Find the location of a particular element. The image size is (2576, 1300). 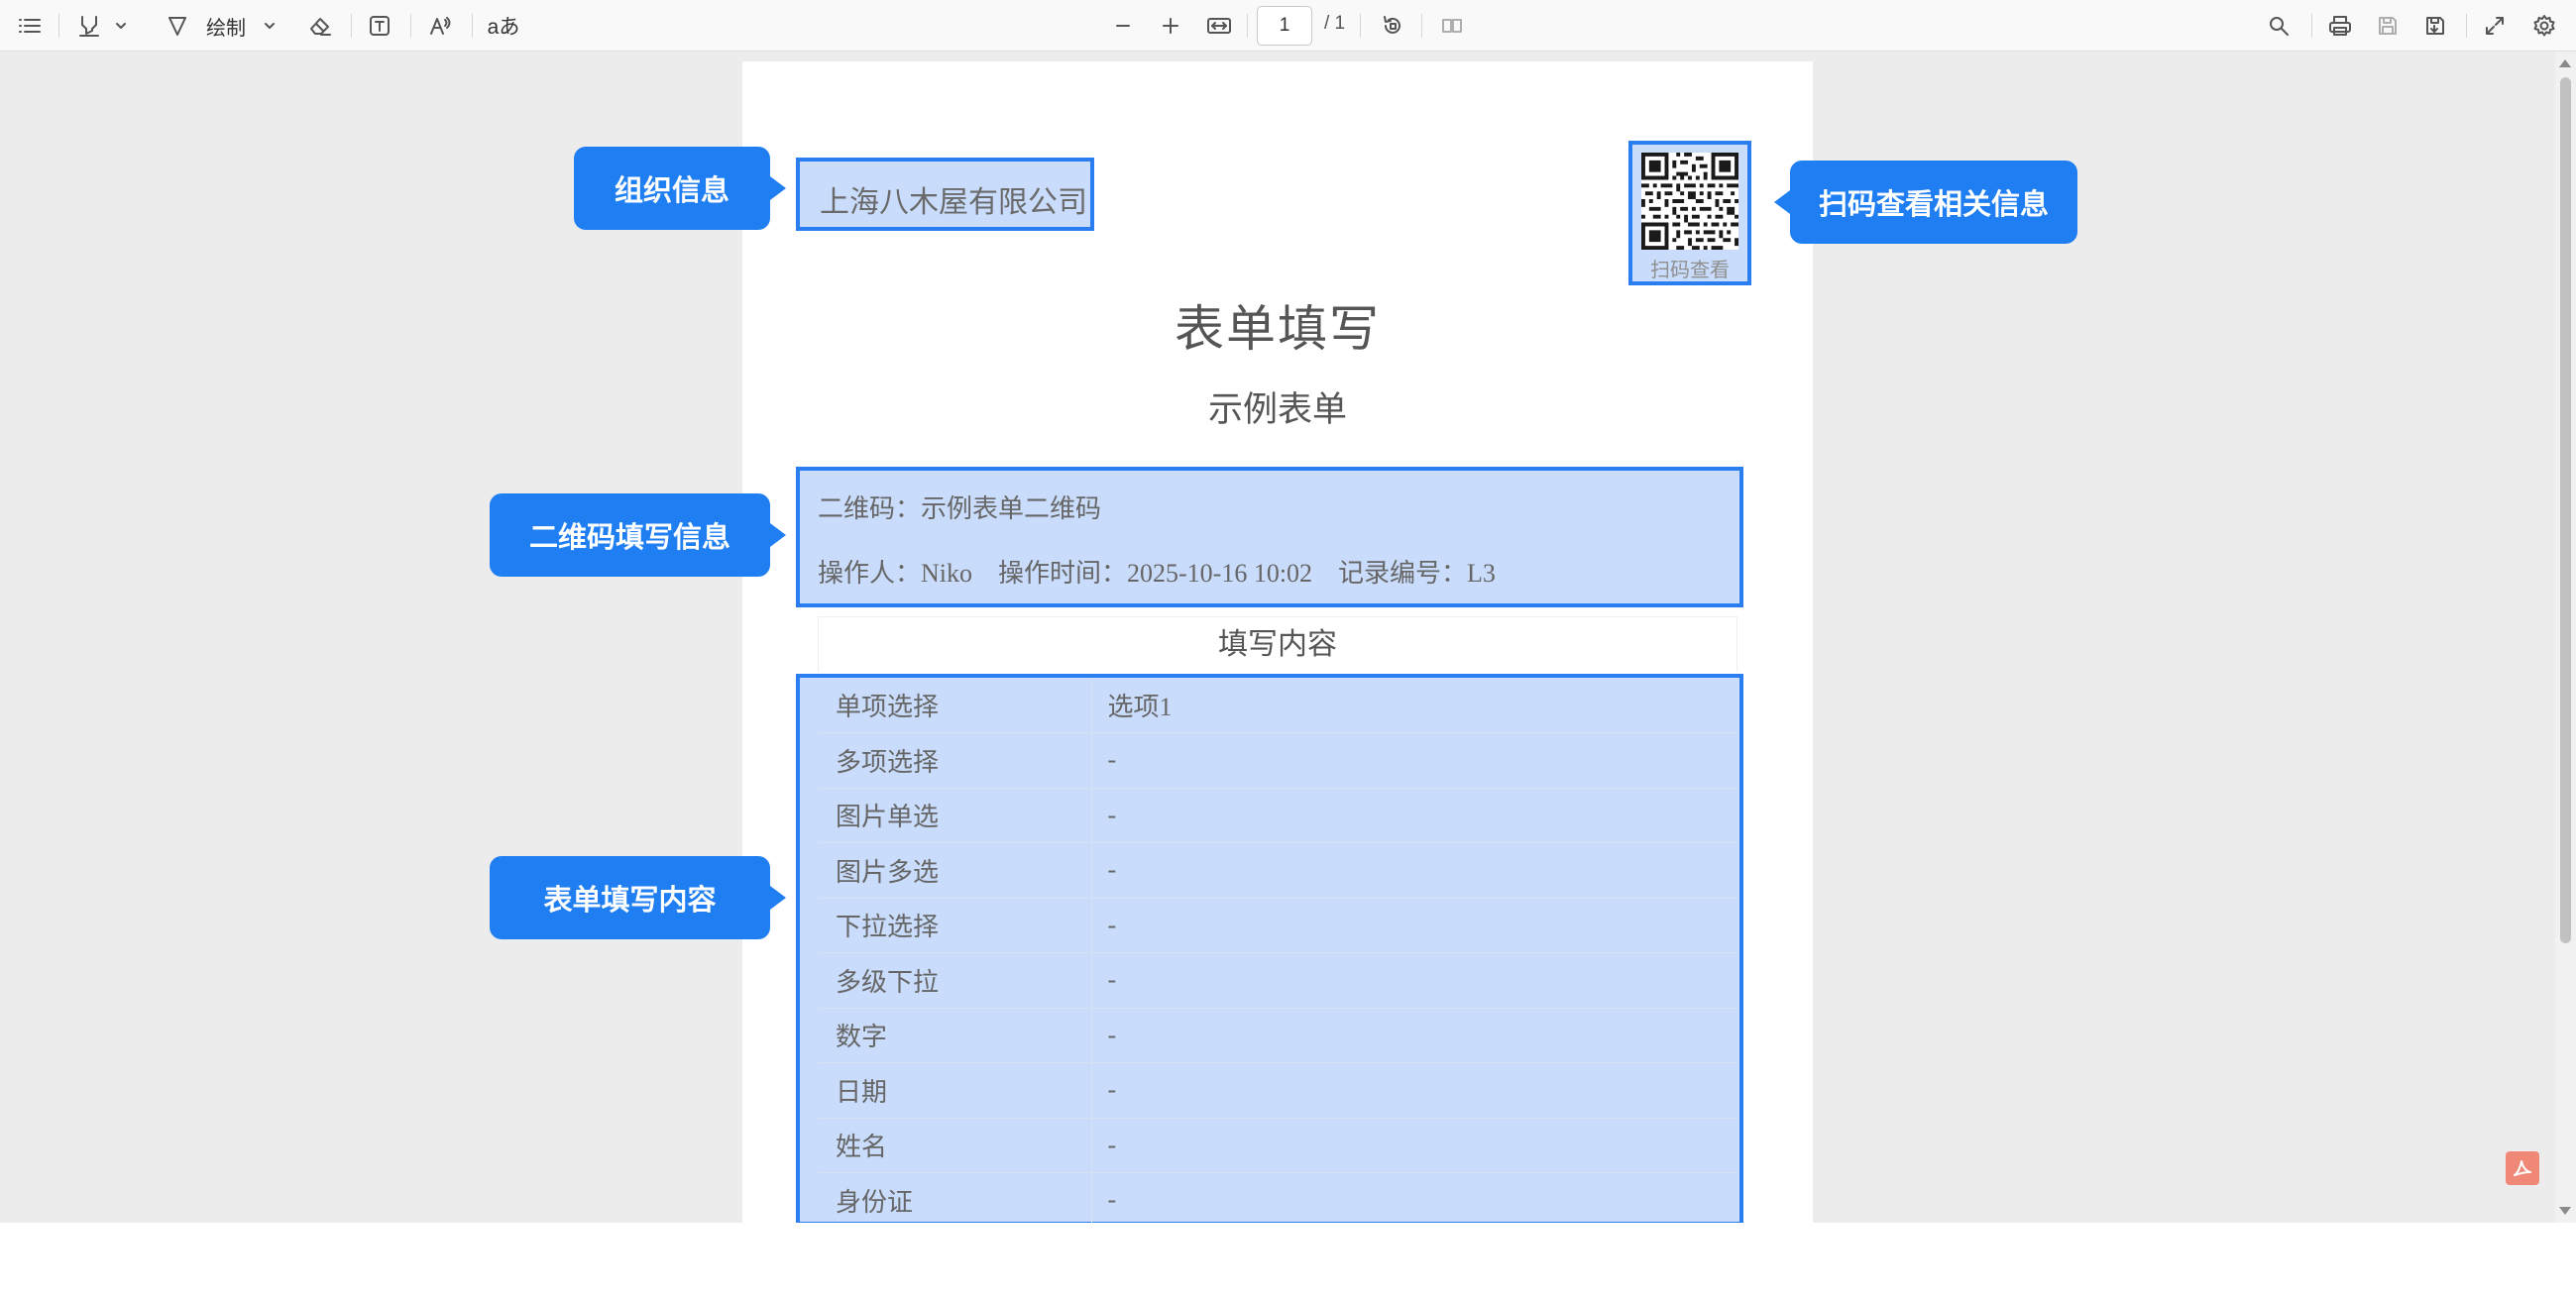

vertical-scrollbar is located at coordinates (2565, 637).